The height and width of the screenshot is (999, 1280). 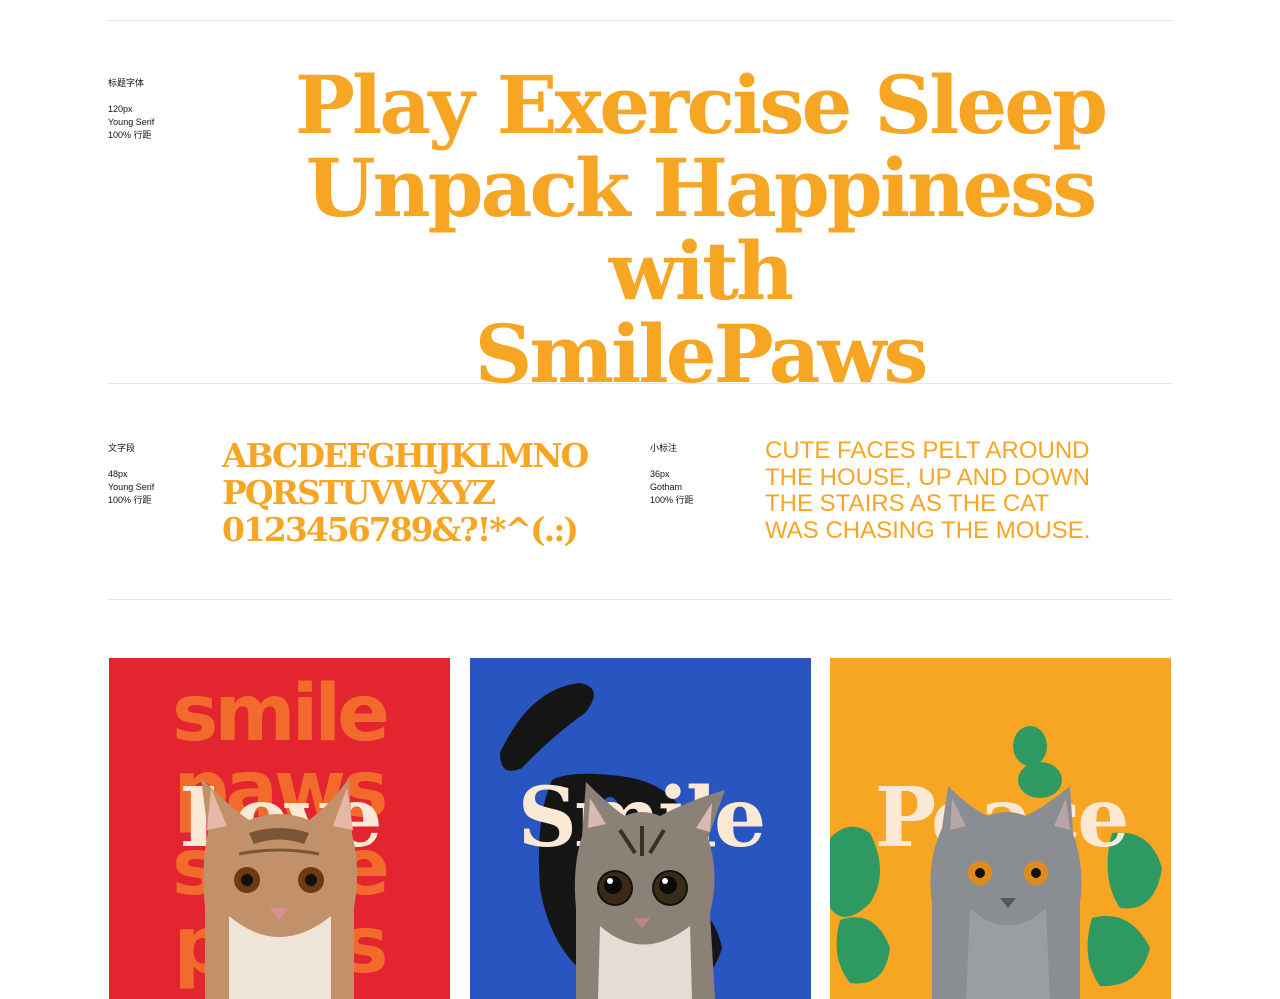 I want to click on headline-spec-size: 120px, so click(x=120, y=109).